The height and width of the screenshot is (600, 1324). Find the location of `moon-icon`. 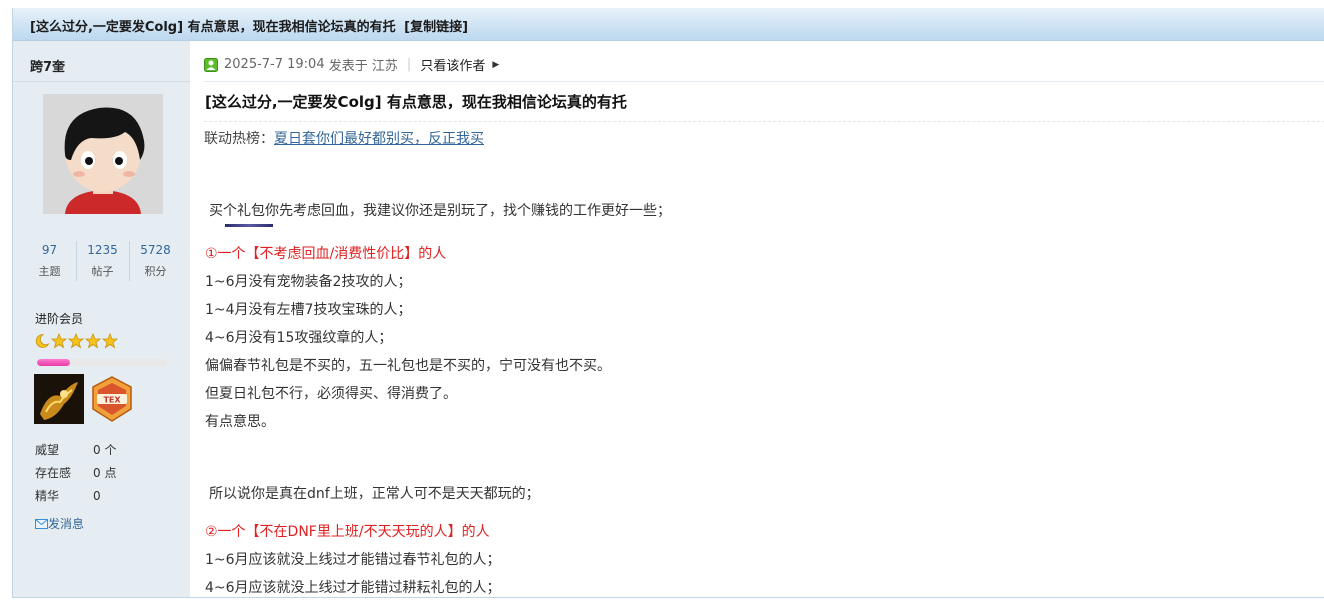

moon-icon is located at coordinates (42, 341).